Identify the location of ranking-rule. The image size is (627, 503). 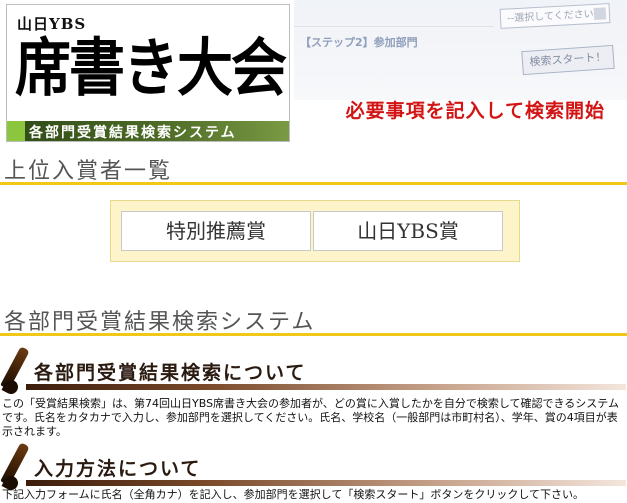
(313, 183).